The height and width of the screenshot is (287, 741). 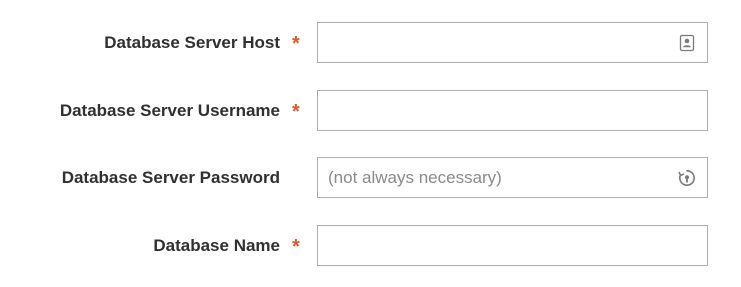 What do you see at coordinates (170, 177) in the screenshot?
I see `db-password-label: Database Server Password` at bounding box center [170, 177].